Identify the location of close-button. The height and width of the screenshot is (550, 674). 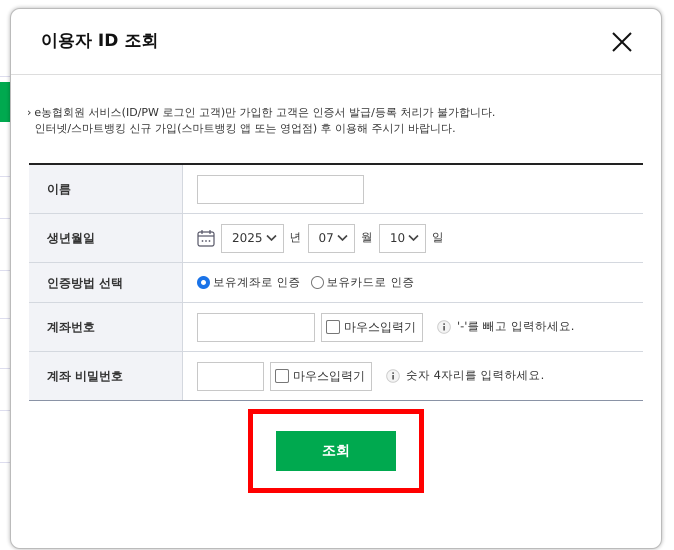
(622, 41).